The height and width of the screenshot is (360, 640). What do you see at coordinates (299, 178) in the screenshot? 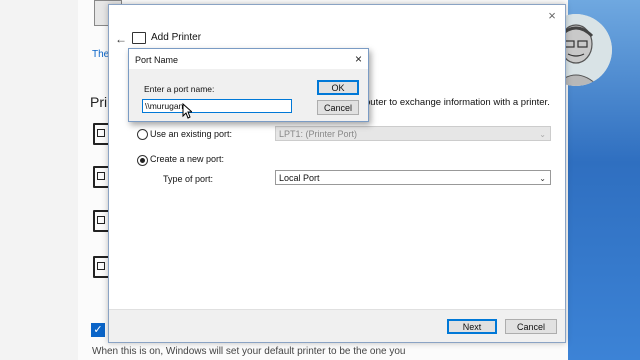
I see `port-type-value: Local Port` at bounding box center [299, 178].